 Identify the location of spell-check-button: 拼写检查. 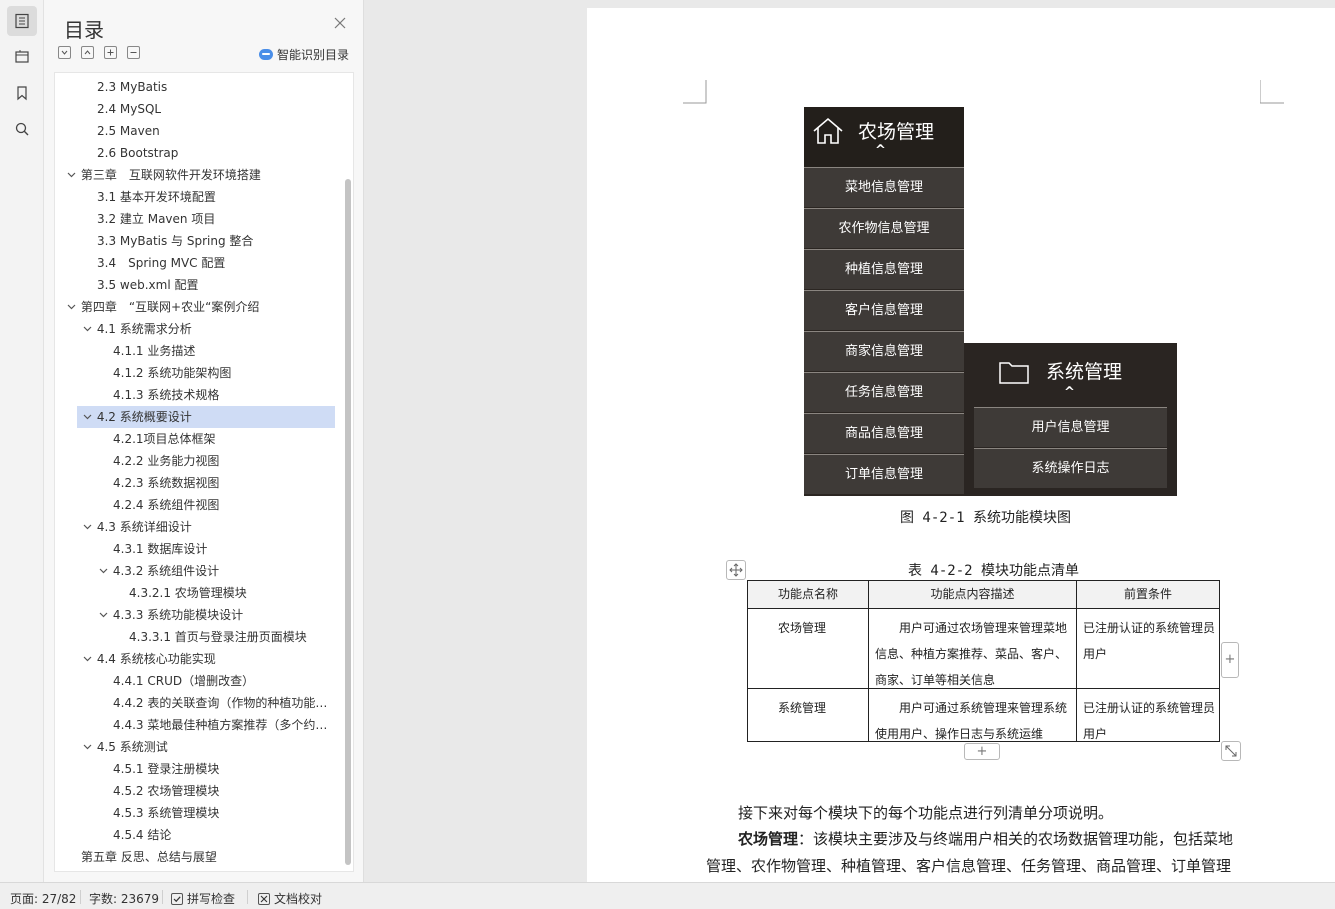
(203, 898).